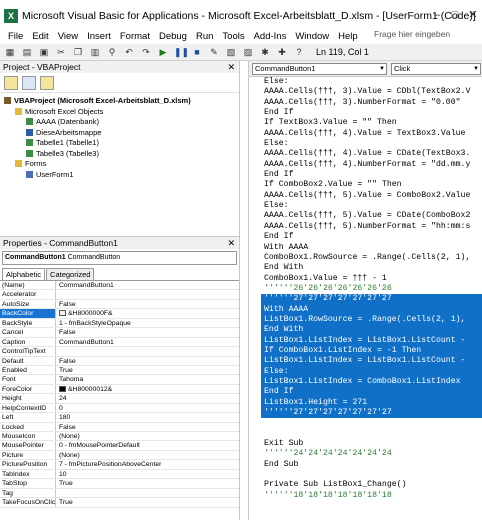 The image size is (482, 520). I want to click on property-row: Accelerator, so click(119, 295).